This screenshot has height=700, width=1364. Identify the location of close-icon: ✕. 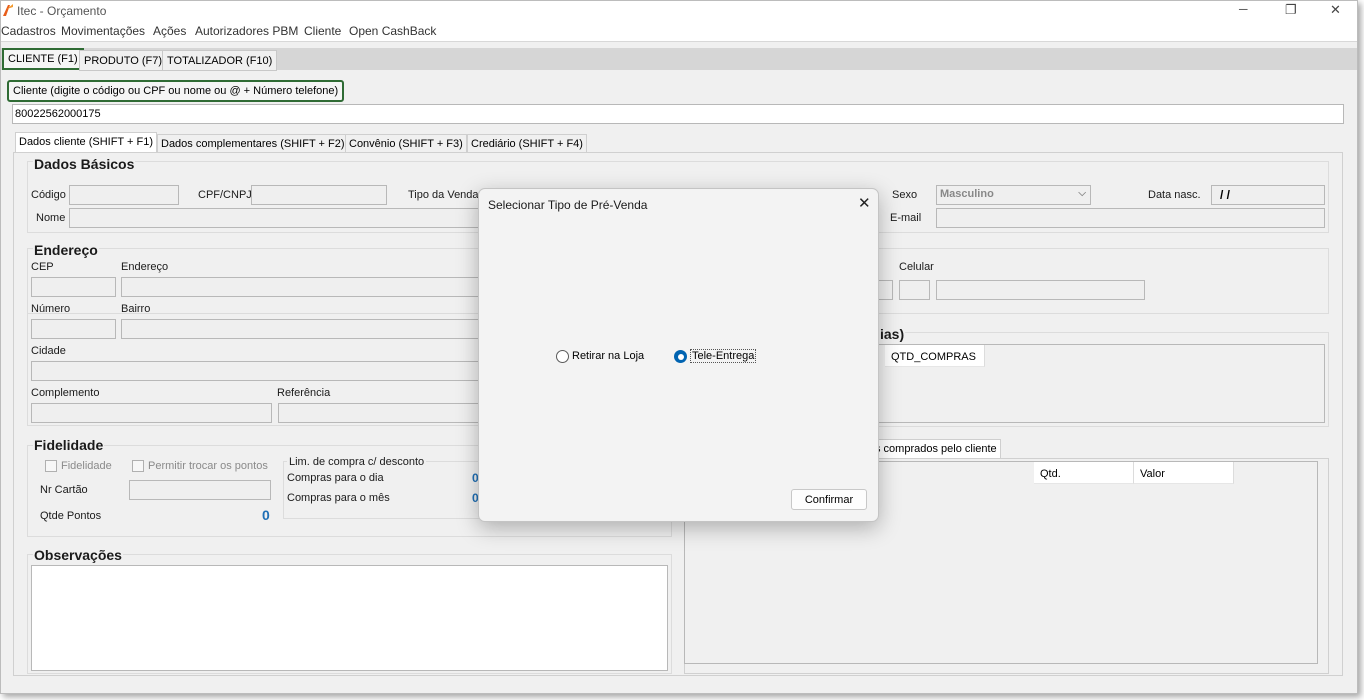
(1335, 10).